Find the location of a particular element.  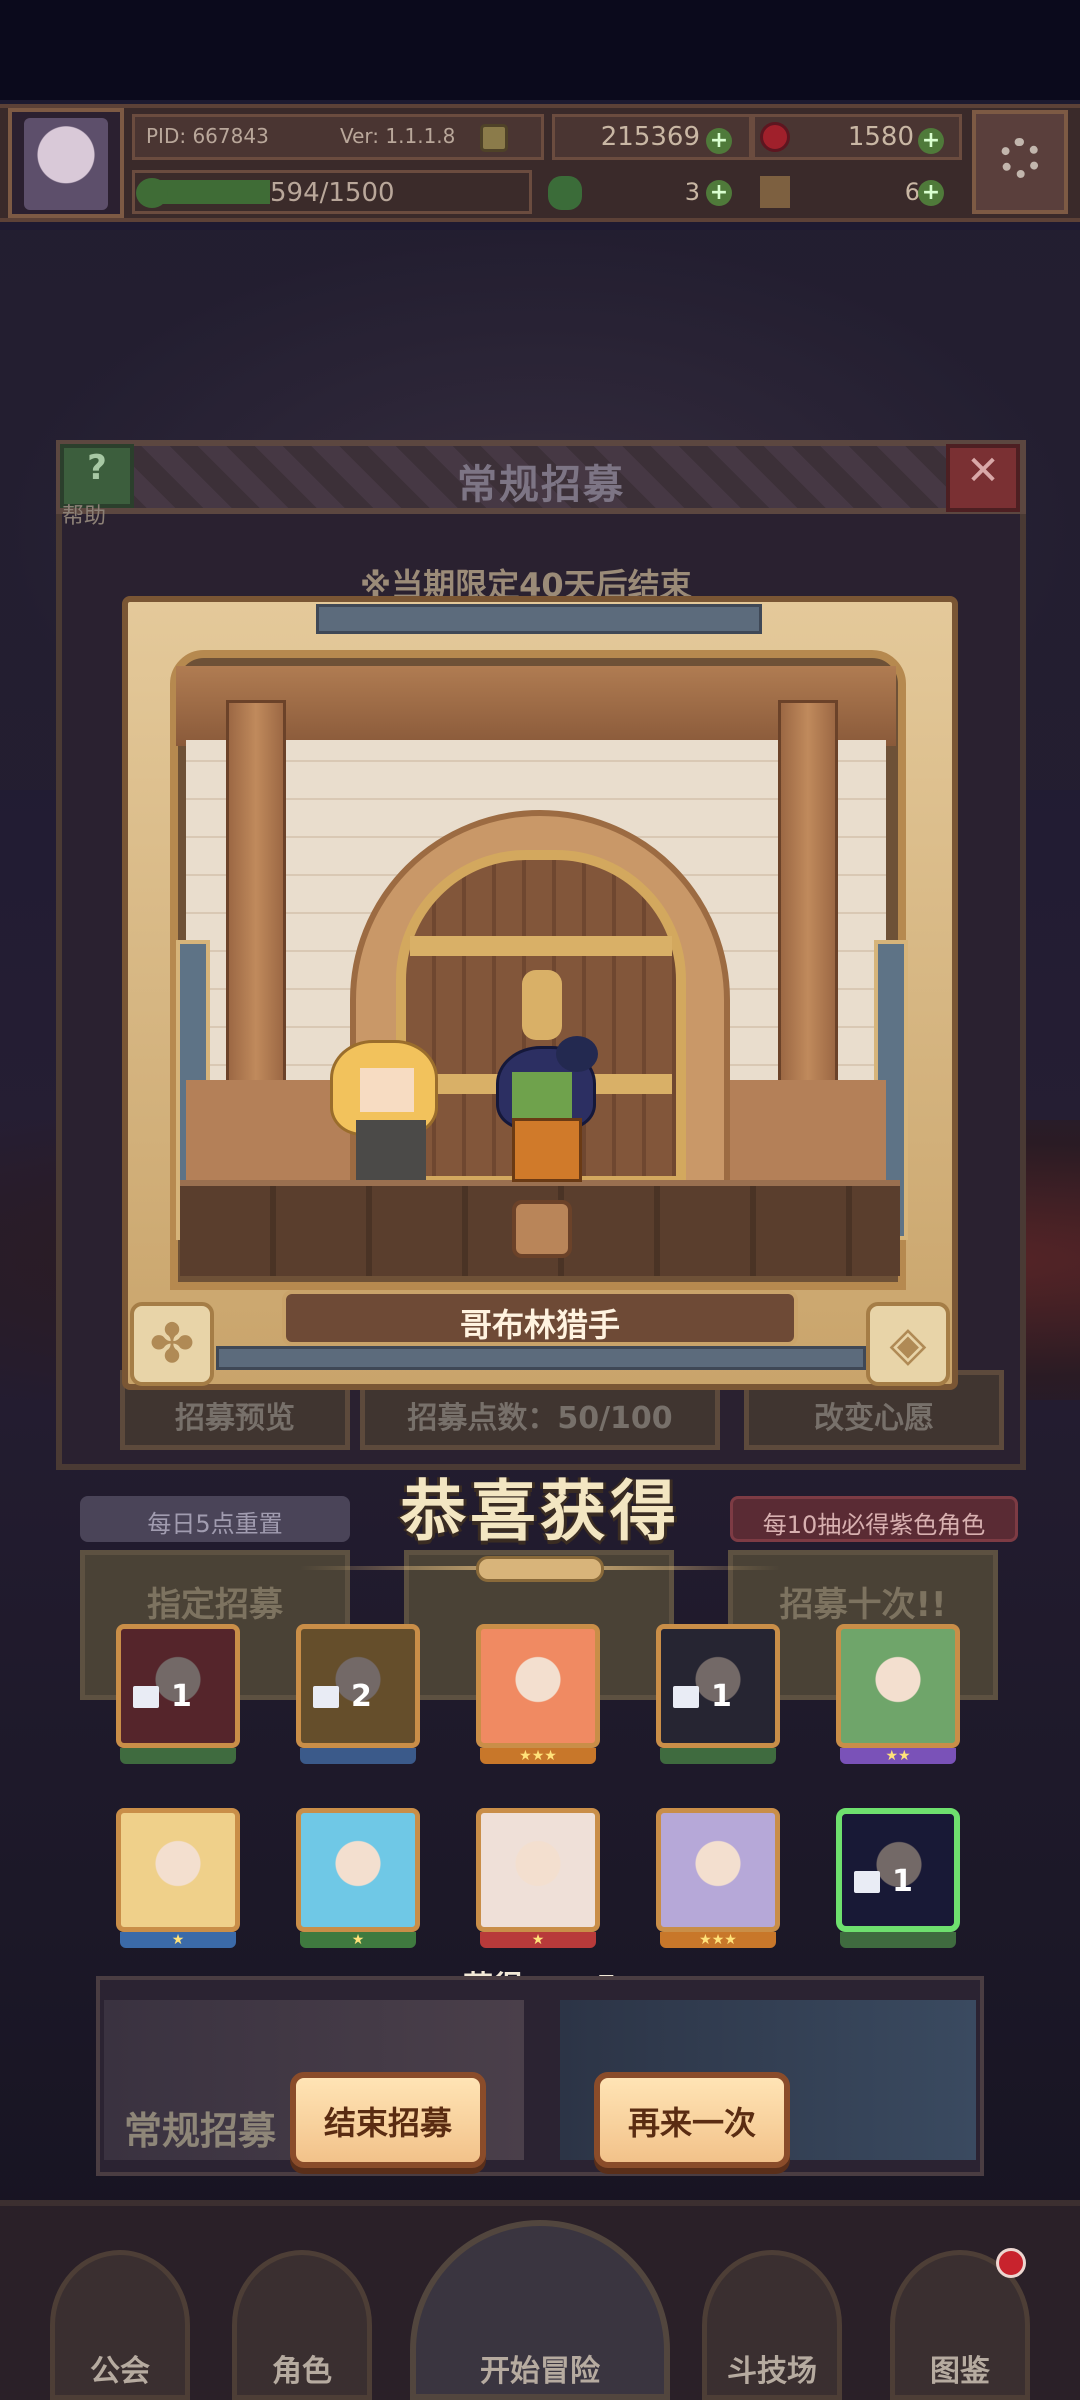

banner-title: 常规招募 is located at coordinates (200, 2131).